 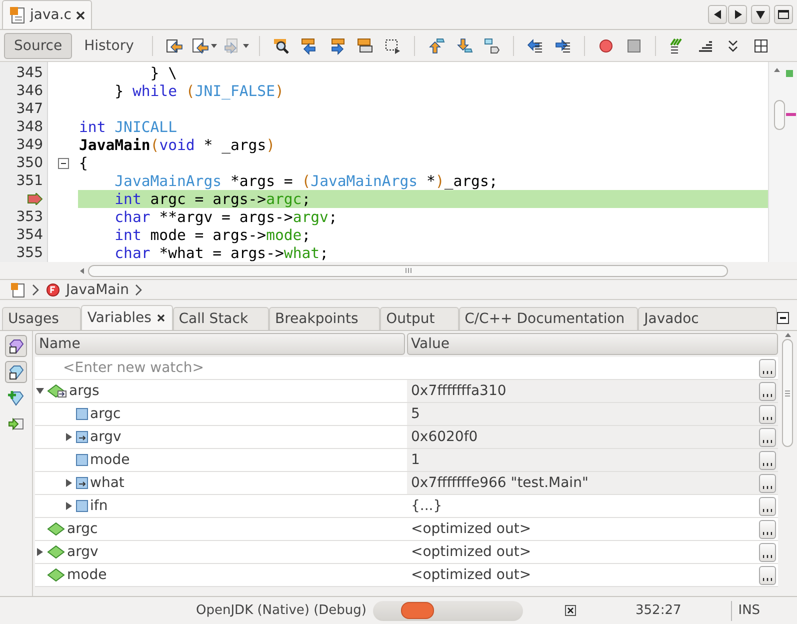 I want to click on tab-label: Javadoc, so click(x=671, y=319).